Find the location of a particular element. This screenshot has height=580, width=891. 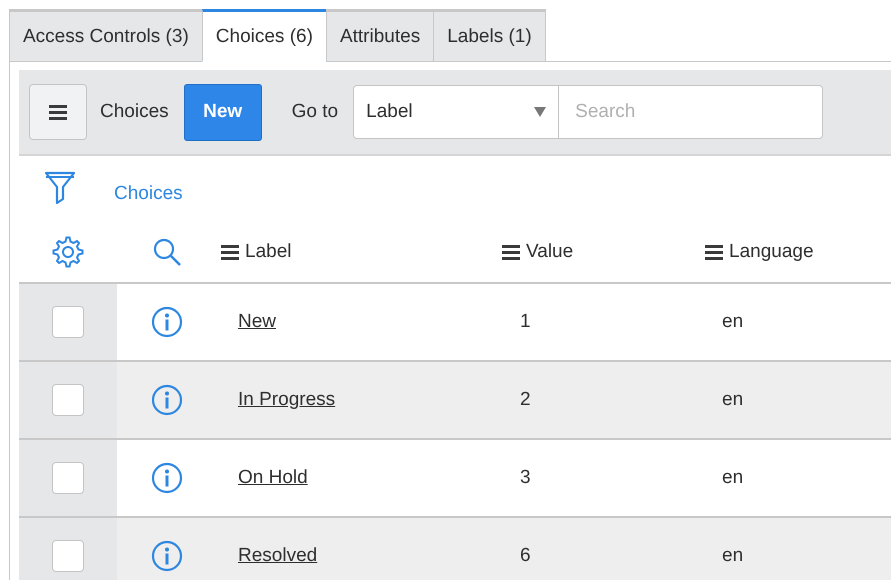

column-header: Language is located at coordinates (771, 252).